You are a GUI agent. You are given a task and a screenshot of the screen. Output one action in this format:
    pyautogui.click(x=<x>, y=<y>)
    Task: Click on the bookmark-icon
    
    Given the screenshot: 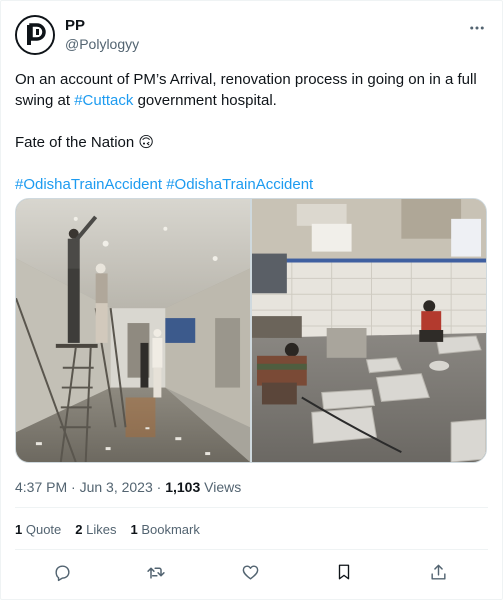 What is the action you would take?
    pyautogui.click(x=344, y=572)
    